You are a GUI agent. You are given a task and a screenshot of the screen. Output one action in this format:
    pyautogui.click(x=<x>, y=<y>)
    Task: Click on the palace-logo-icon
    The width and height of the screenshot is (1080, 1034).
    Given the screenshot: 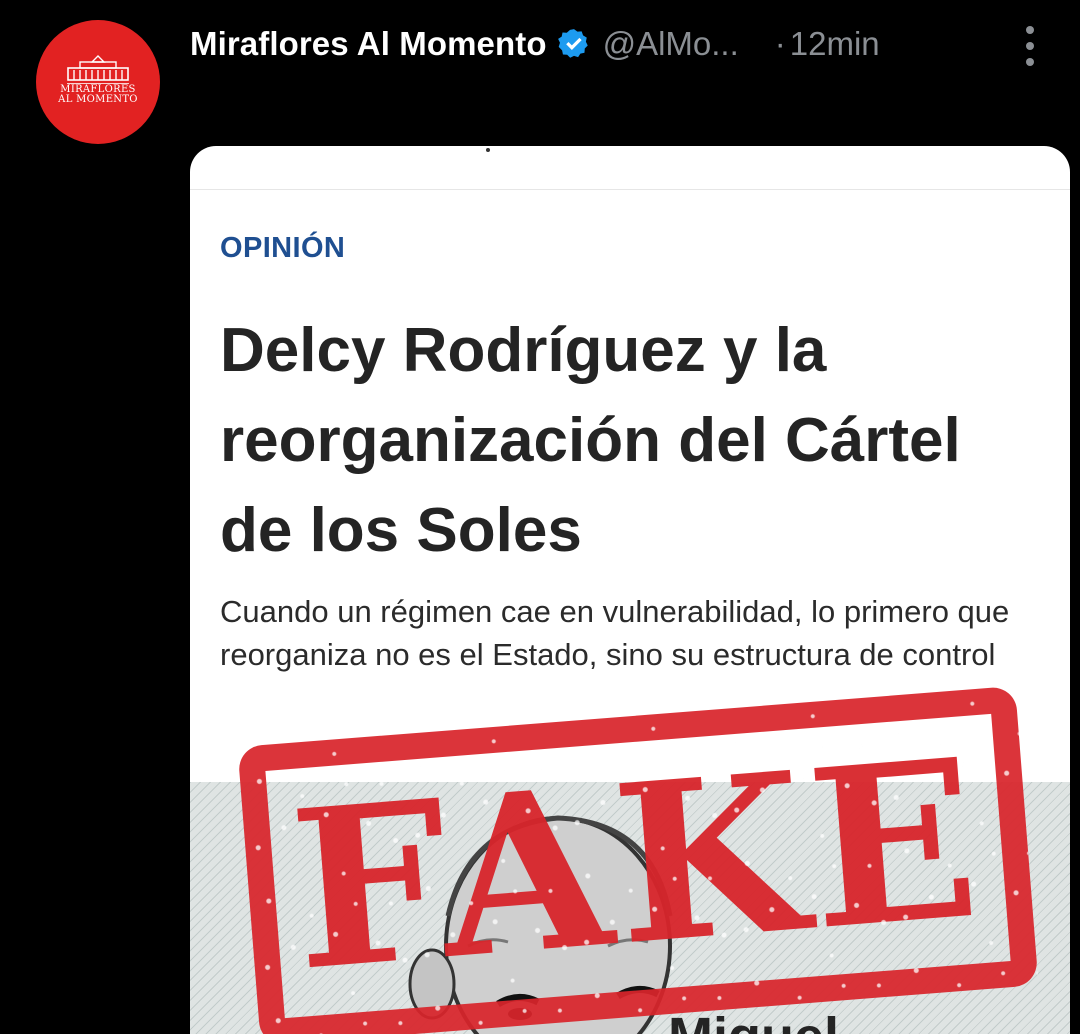 What is the action you would take?
    pyautogui.click(x=98, y=67)
    